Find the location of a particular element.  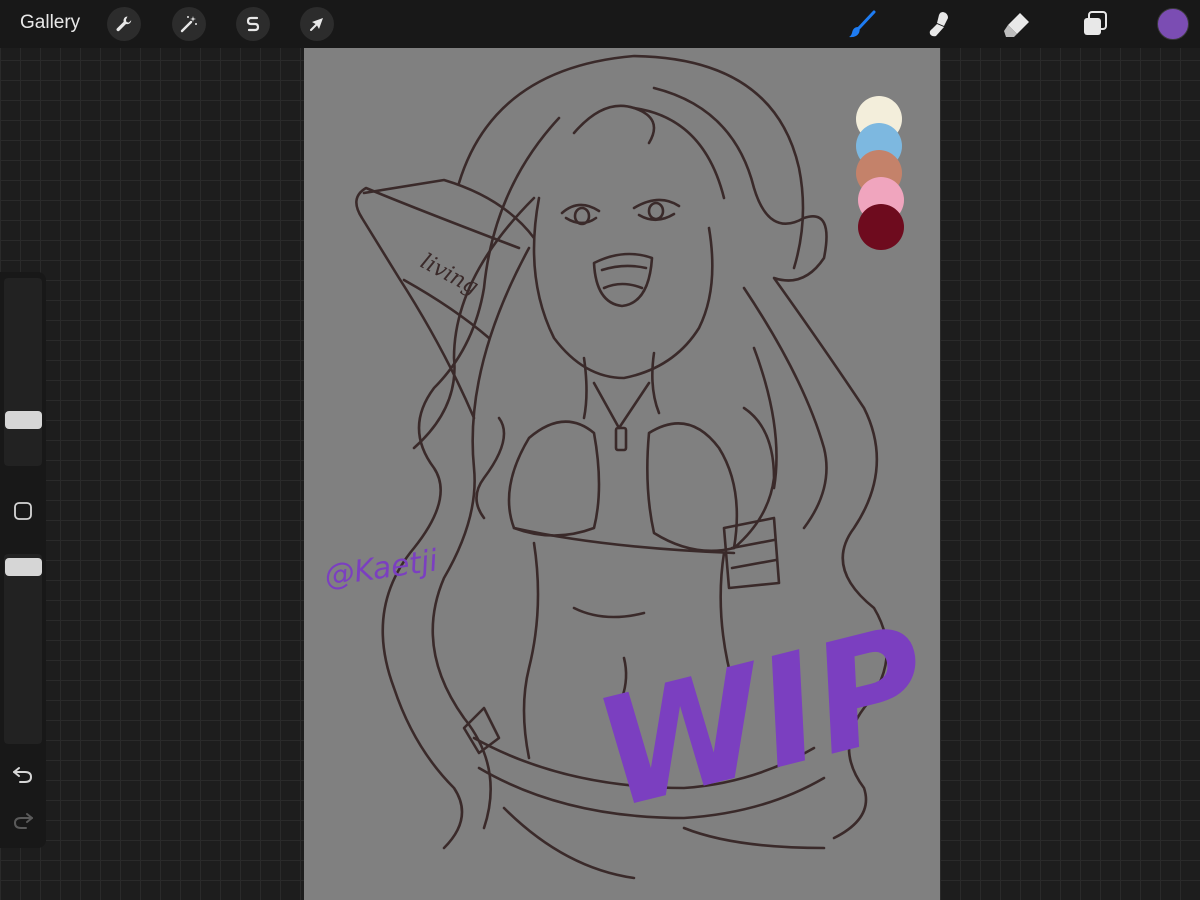

brush-icon is located at coordinates (862, 24).